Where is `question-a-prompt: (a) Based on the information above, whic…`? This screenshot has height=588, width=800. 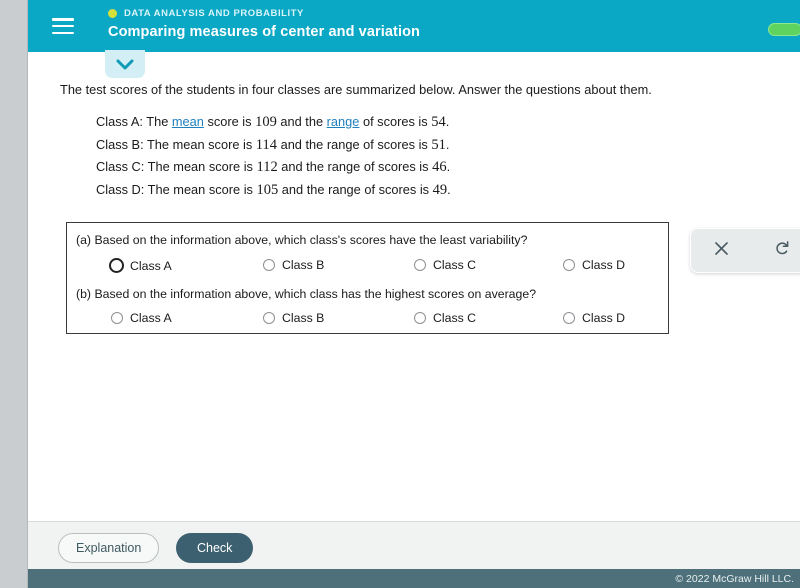 question-a-prompt: (a) Based on the information above, whic… is located at coordinates (302, 240).